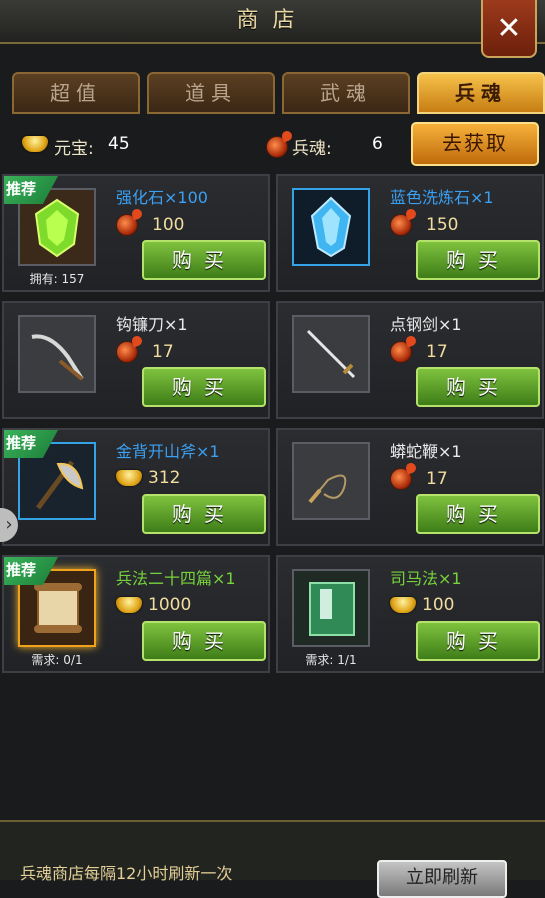 The height and width of the screenshot is (898, 545). I want to click on title-bar: 商店, so click(272, 22).